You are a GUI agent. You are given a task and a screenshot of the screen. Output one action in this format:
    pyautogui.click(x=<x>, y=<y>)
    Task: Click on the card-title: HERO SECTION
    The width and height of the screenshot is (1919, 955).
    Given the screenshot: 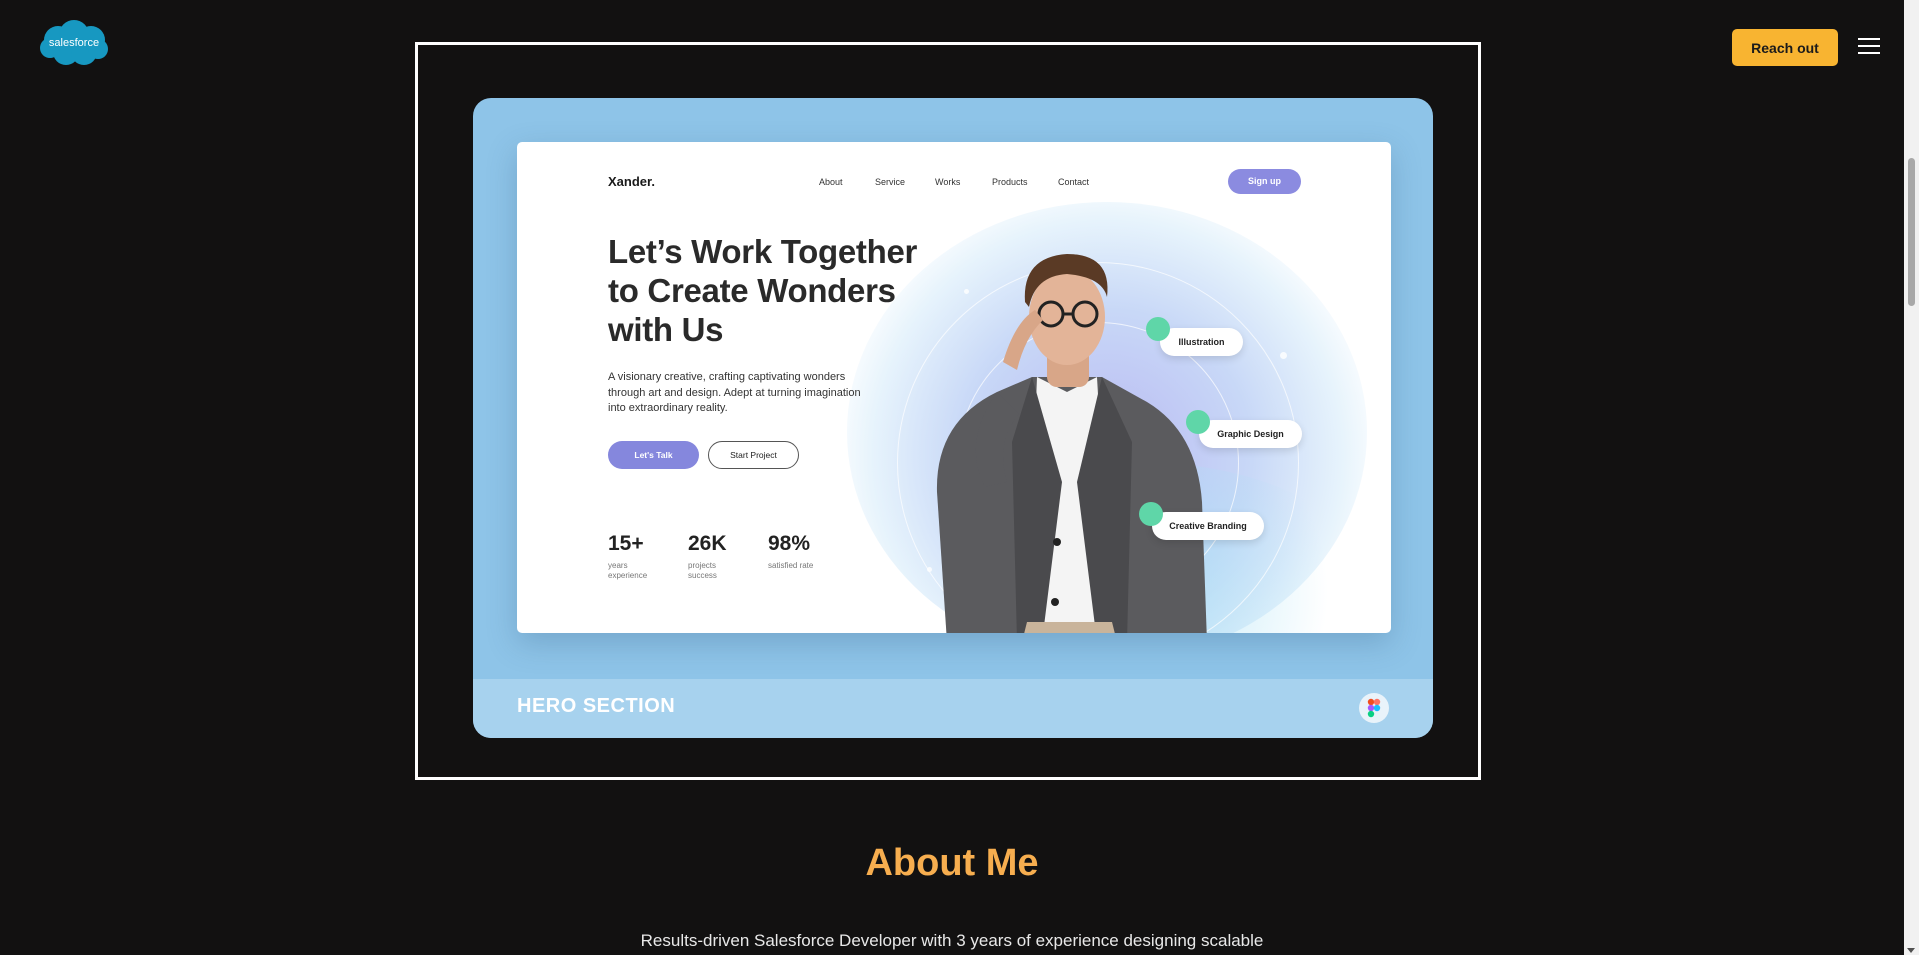 What is the action you would take?
    pyautogui.click(x=596, y=706)
    